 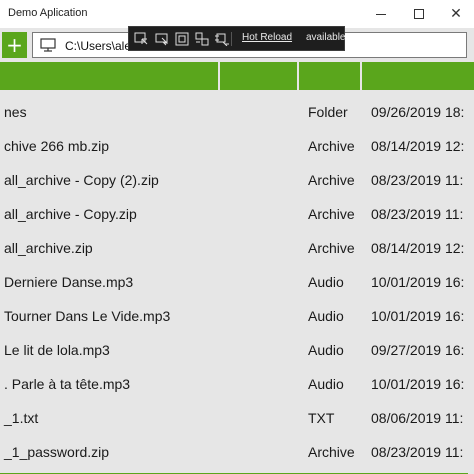 What do you see at coordinates (57, 146) in the screenshot?
I see `file-name: chive 266 mb.zip` at bounding box center [57, 146].